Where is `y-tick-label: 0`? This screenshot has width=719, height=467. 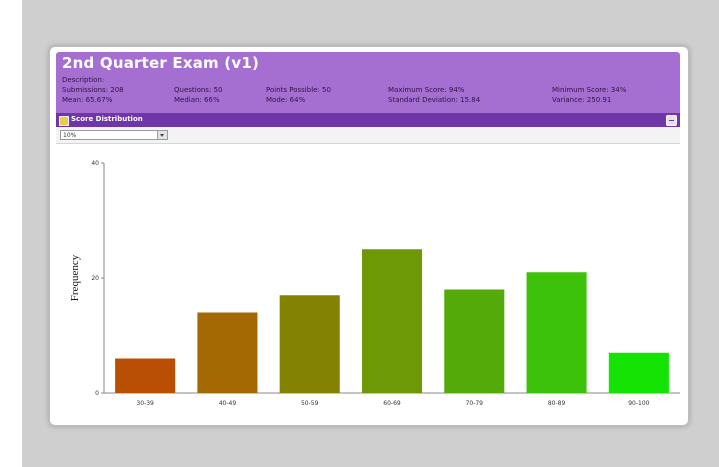
y-tick-label: 0 is located at coordinates (97, 393).